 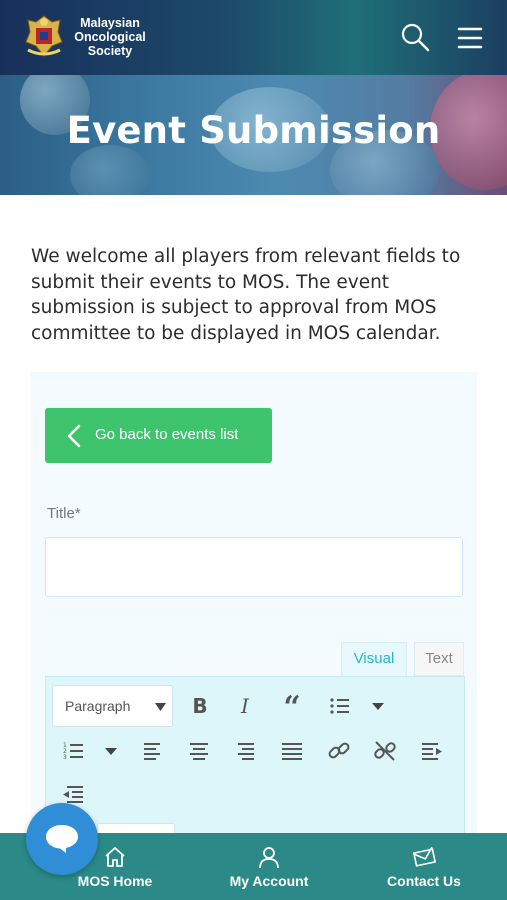 What do you see at coordinates (153, 751) in the screenshot?
I see `align-left-icon` at bounding box center [153, 751].